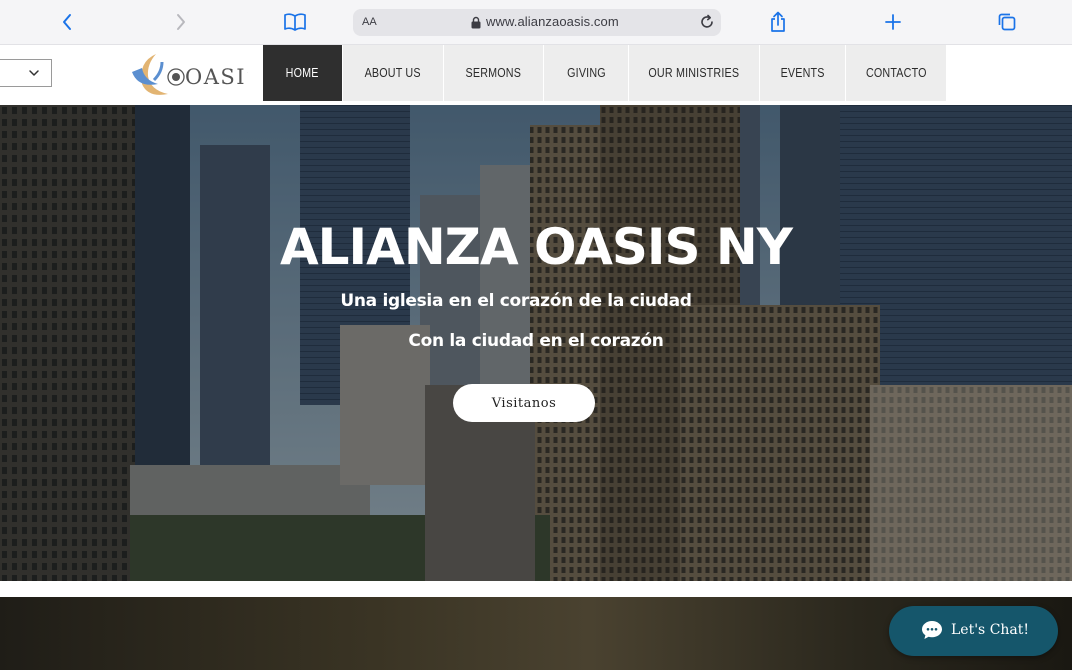 The width and height of the screenshot is (1072, 670). Describe the element at coordinates (552, 21) in the screenshot. I see `url-text: www.alianzaoasis.com` at that location.